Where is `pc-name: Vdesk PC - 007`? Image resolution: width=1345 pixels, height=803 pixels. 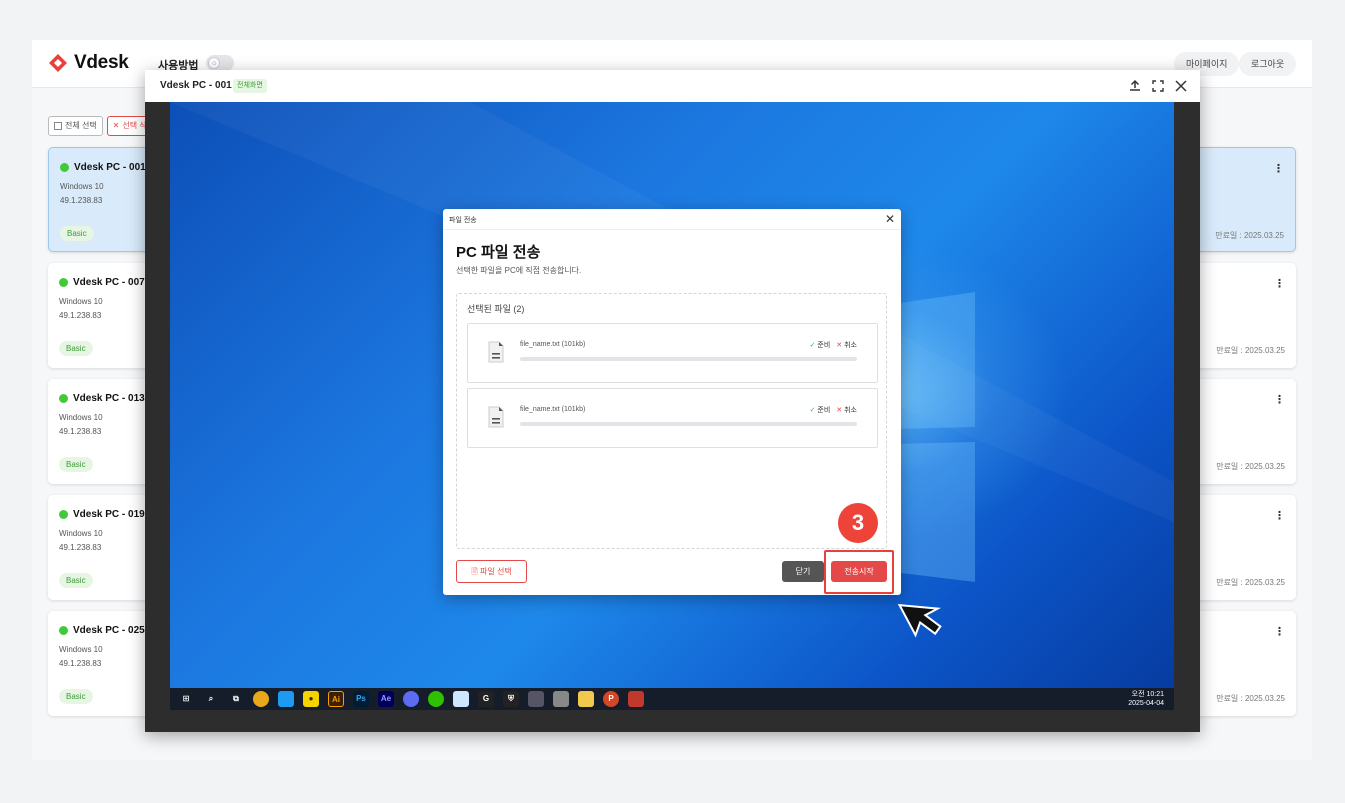 pc-name: Vdesk PC - 007 is located at coordinates (109, 282).